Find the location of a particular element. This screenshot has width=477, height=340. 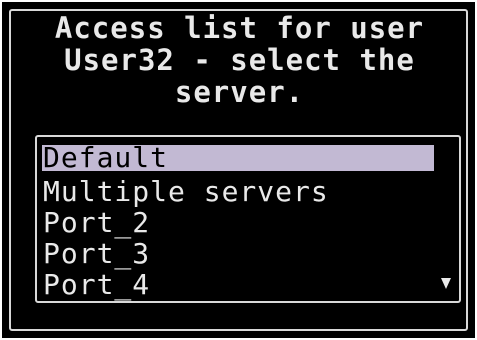

list-item-port-4: Port_4 is located at coordinates (238, 284).